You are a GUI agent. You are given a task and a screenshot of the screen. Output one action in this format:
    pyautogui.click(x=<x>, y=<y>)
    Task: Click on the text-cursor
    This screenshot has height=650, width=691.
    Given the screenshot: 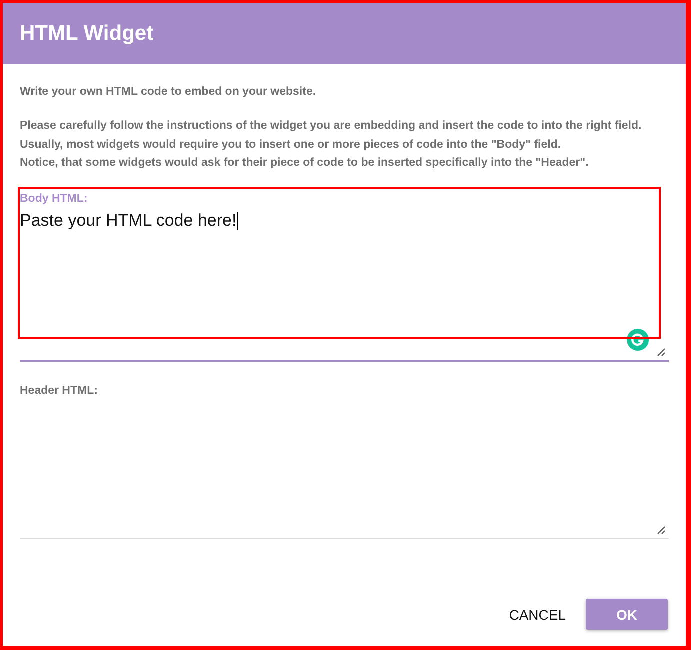 What is the action you would take?
    pyautogui.click(x=237, y=221)
    